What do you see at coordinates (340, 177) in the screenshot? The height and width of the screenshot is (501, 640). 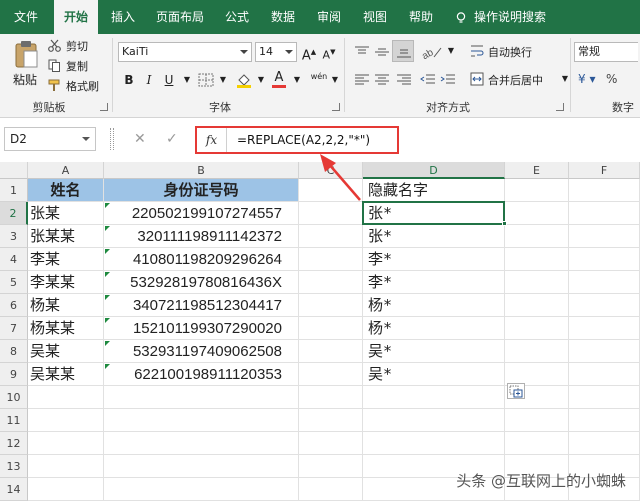 I see `annotation-arrow-icon` at bounding box center [340, 177].